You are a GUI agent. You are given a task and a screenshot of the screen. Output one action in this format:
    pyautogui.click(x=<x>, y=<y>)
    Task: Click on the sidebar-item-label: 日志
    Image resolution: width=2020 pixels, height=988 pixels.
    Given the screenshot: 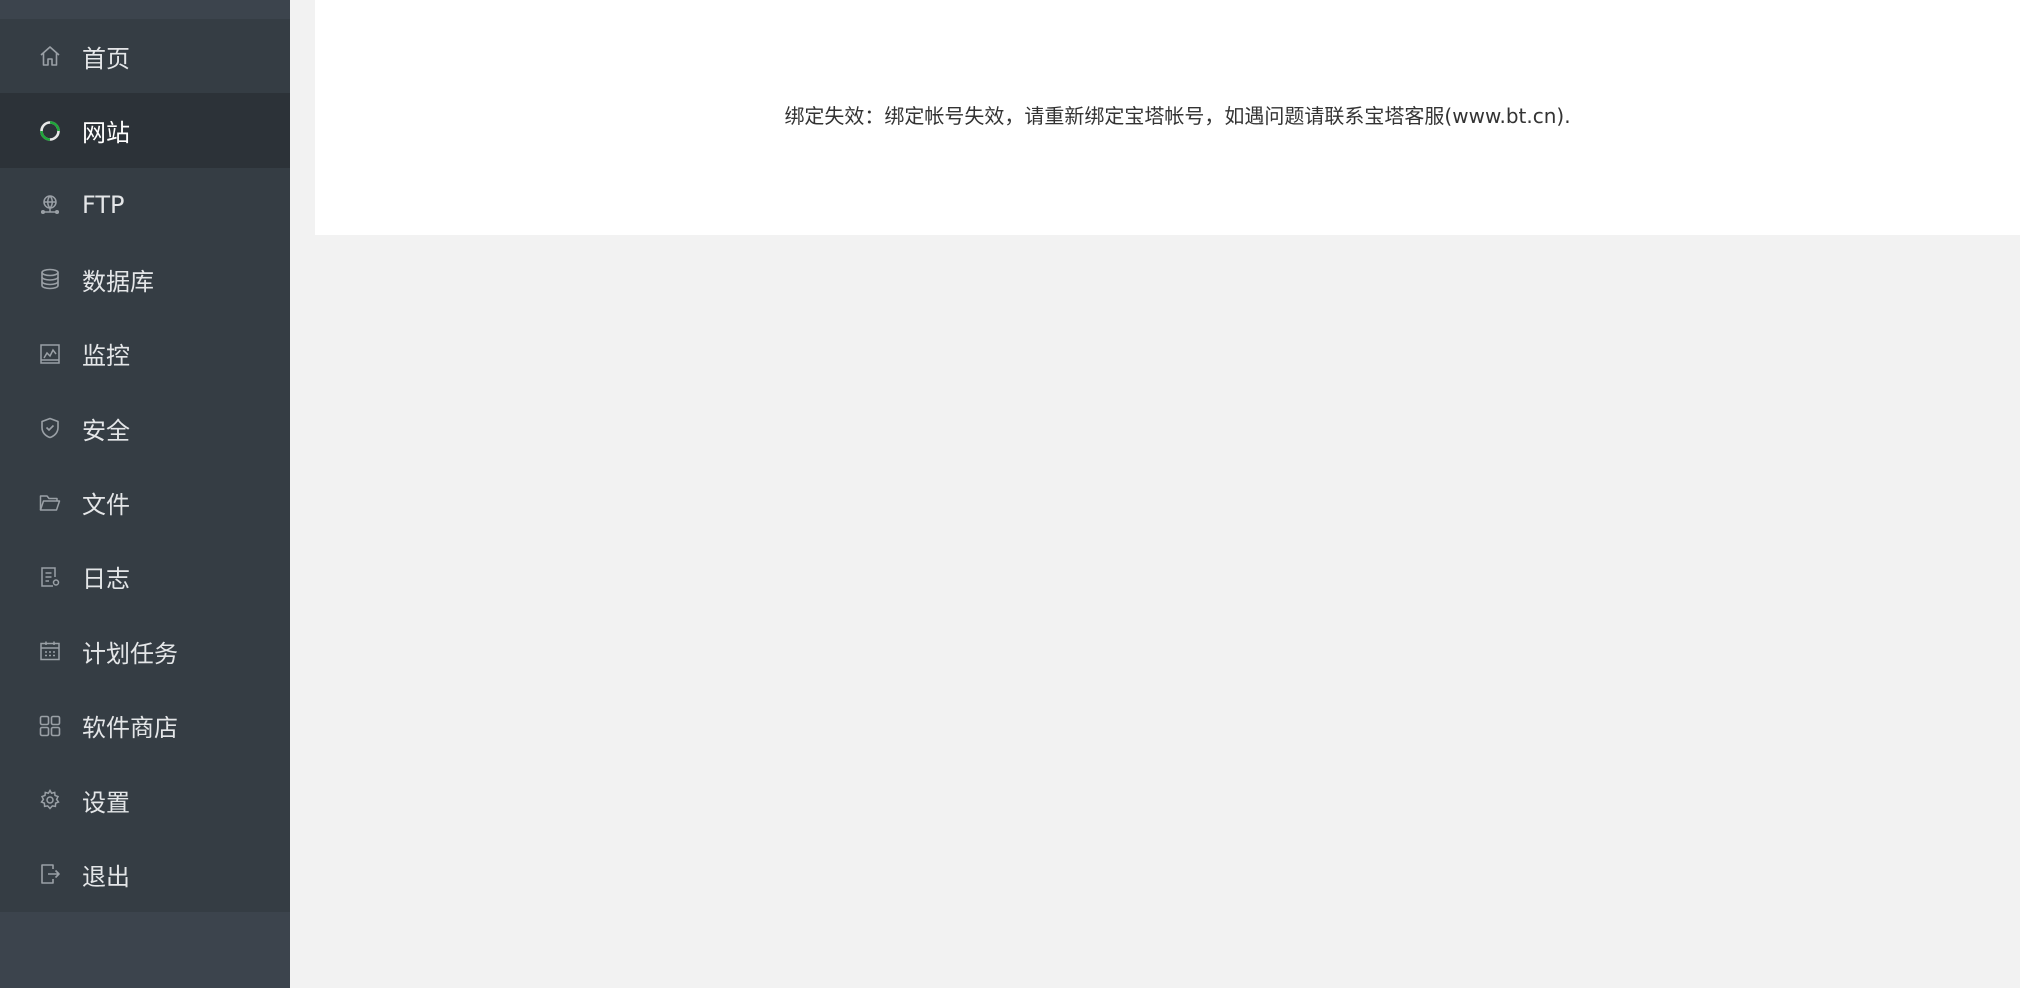 What is the action you would take?
    pyautogui.click(x=106, y=579)
    